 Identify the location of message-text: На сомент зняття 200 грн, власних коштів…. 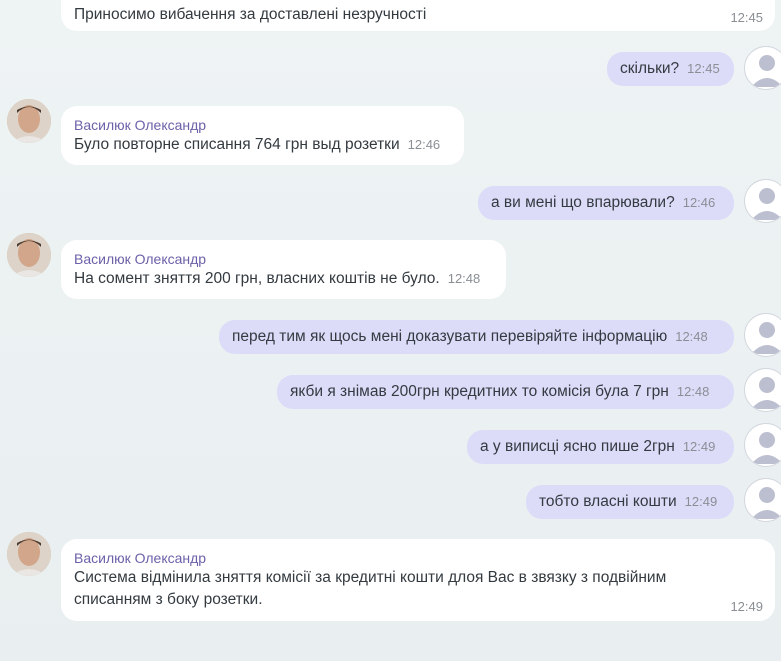
(257, 278).